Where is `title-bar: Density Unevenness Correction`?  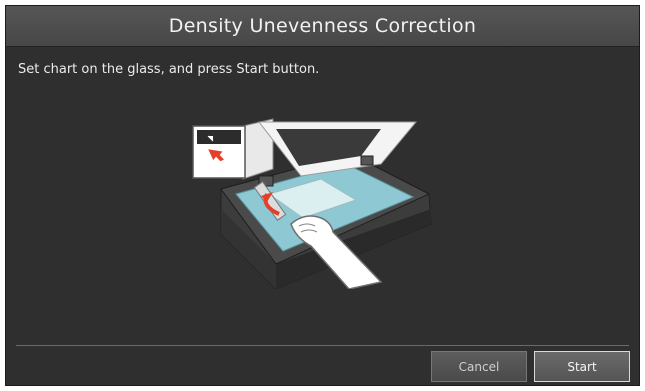 title-bar: Density Unevenness Correction is located at coordinates (322, 26).